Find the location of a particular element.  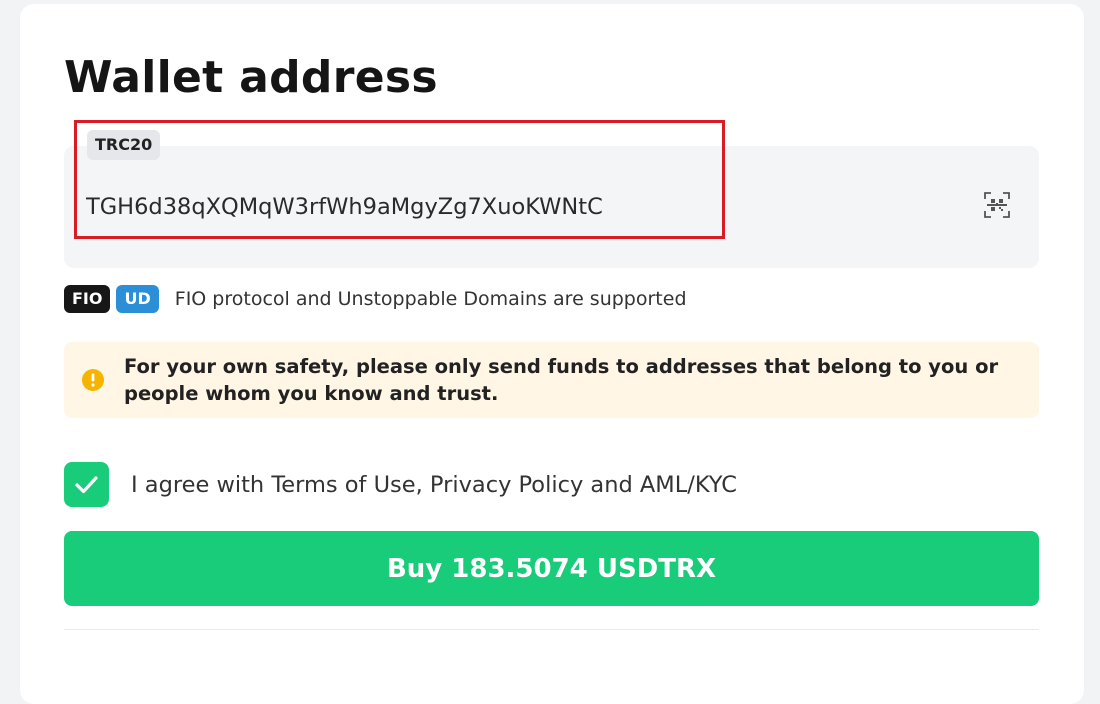

qr-scan-icon is located at coordinates (997, 205).